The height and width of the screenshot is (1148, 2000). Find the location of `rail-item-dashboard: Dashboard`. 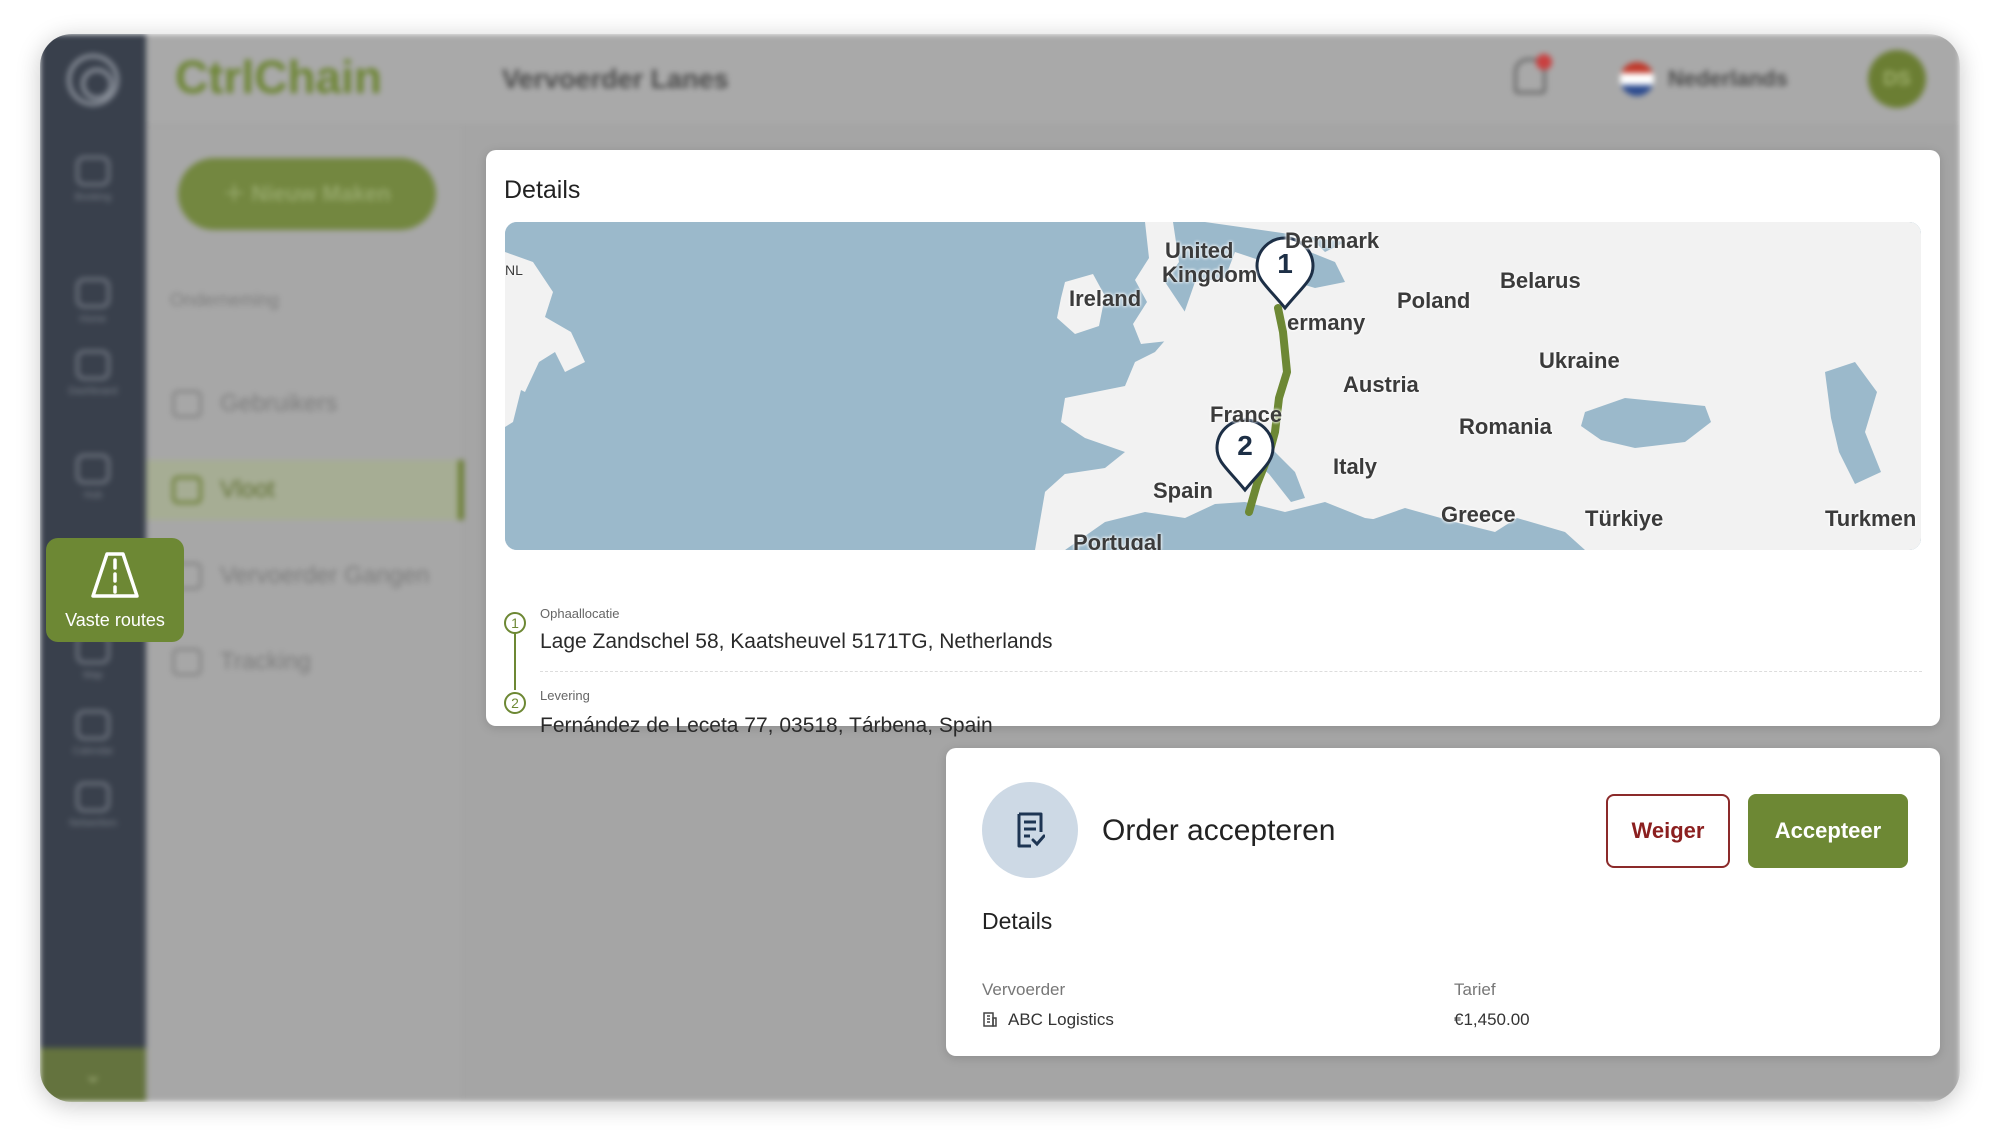

rail-item-dashboard: Dashboard is located at coordinates (93, 373).